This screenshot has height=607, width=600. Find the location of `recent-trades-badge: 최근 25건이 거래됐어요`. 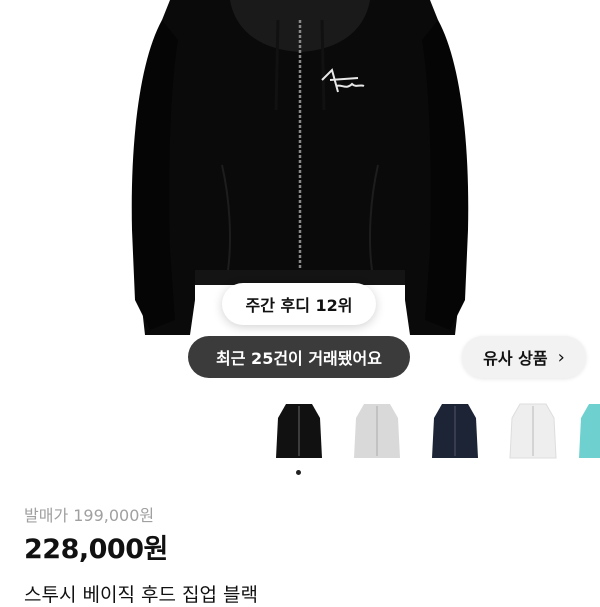

recent-trades-badge: 최근 25건이 거래됐어요 is located at coordinates (299, 357).